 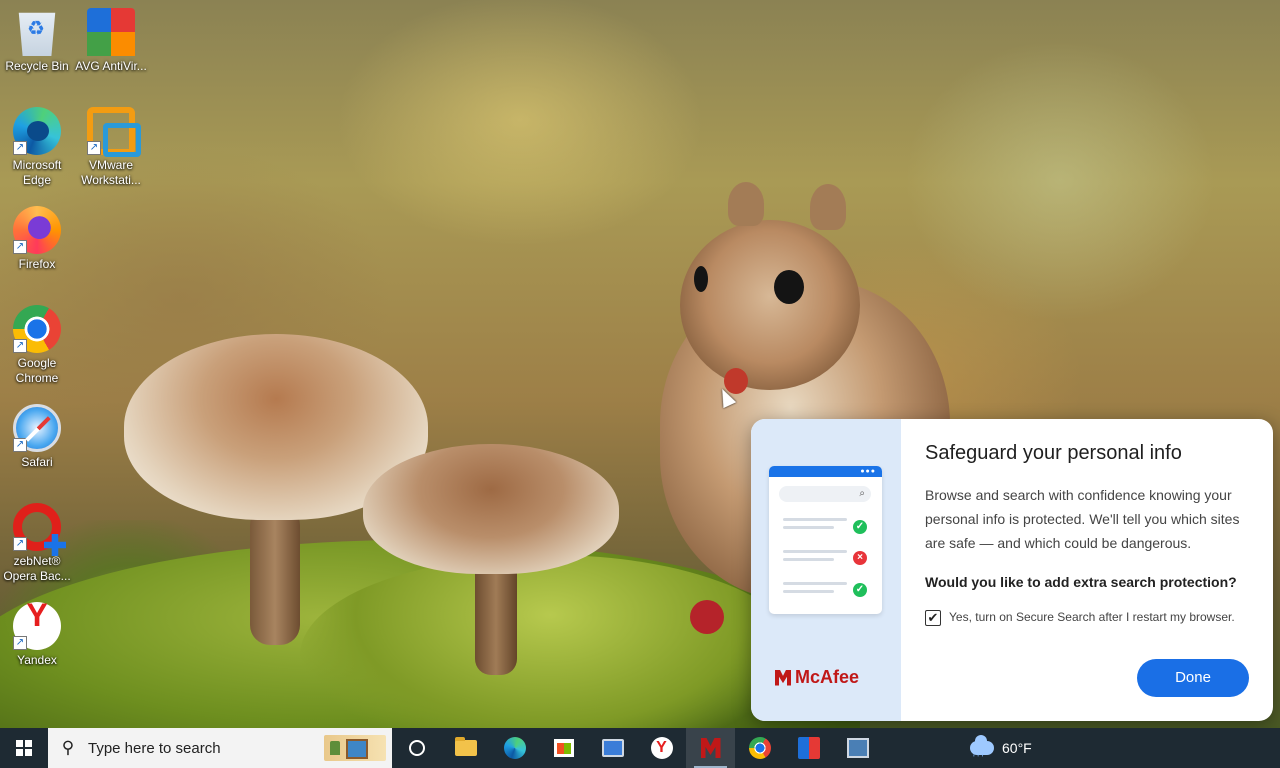 I want to click on start-button, so click(x=24, y=748).